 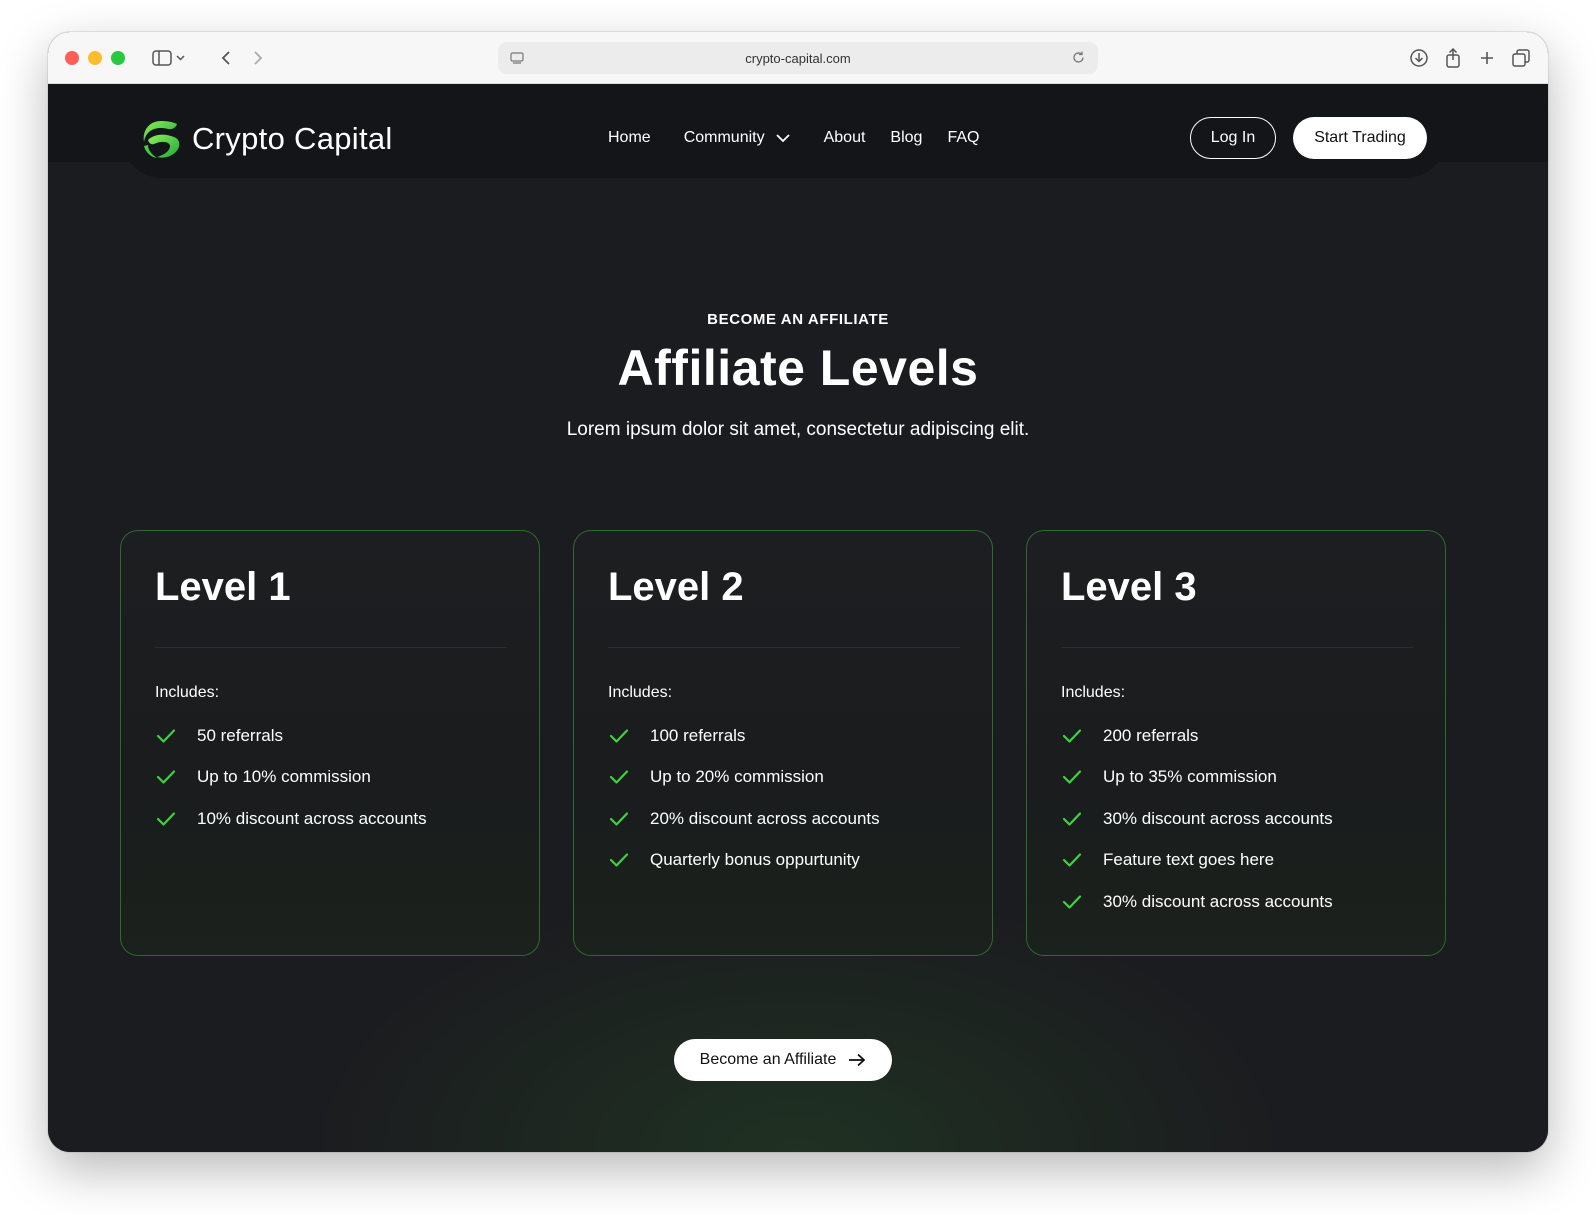 I want to click on plus-icon, so click(x=1487, y=58).